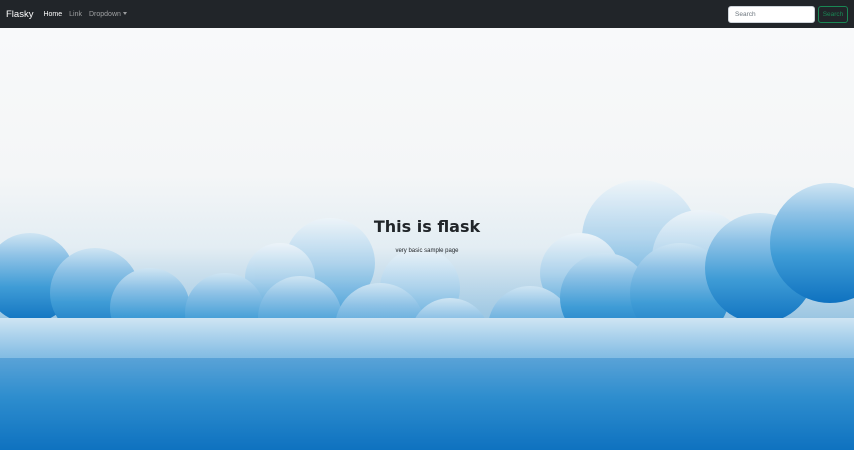  I want to click on nav-link-link: Link, so click(75, 14).